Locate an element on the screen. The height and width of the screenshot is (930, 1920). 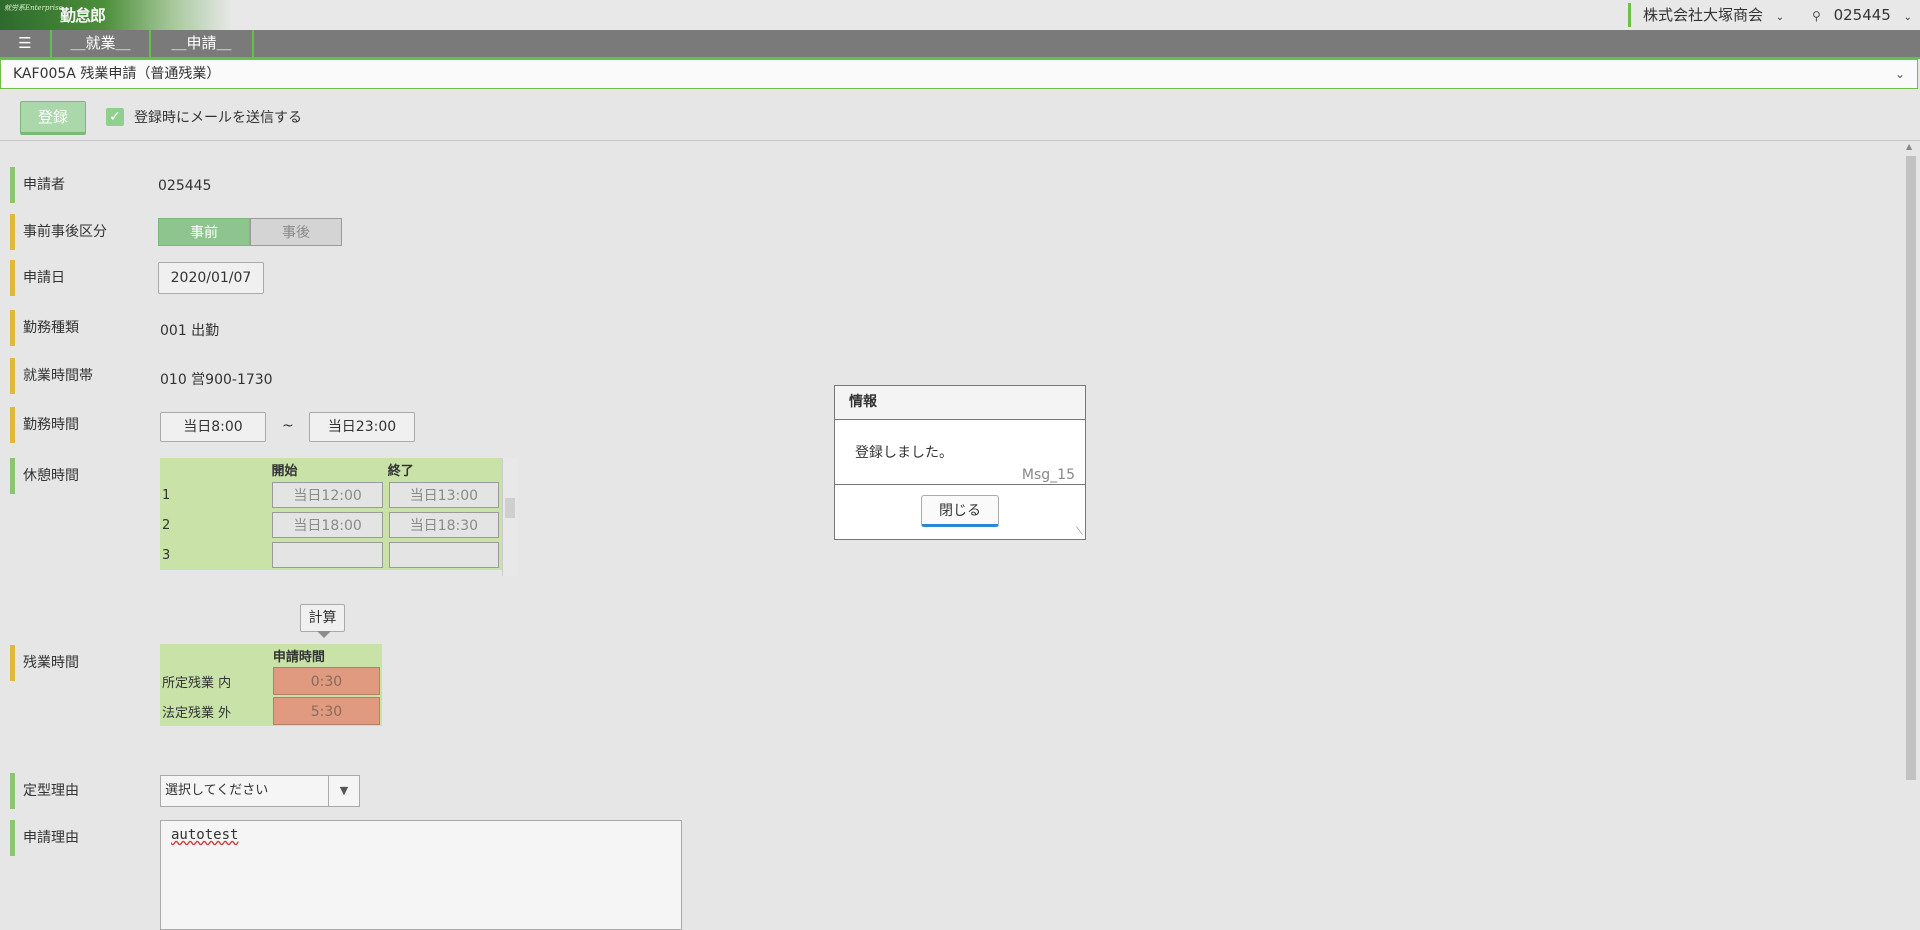
break-start-cell: 当日12:00 is located at coordinates (327, 495).